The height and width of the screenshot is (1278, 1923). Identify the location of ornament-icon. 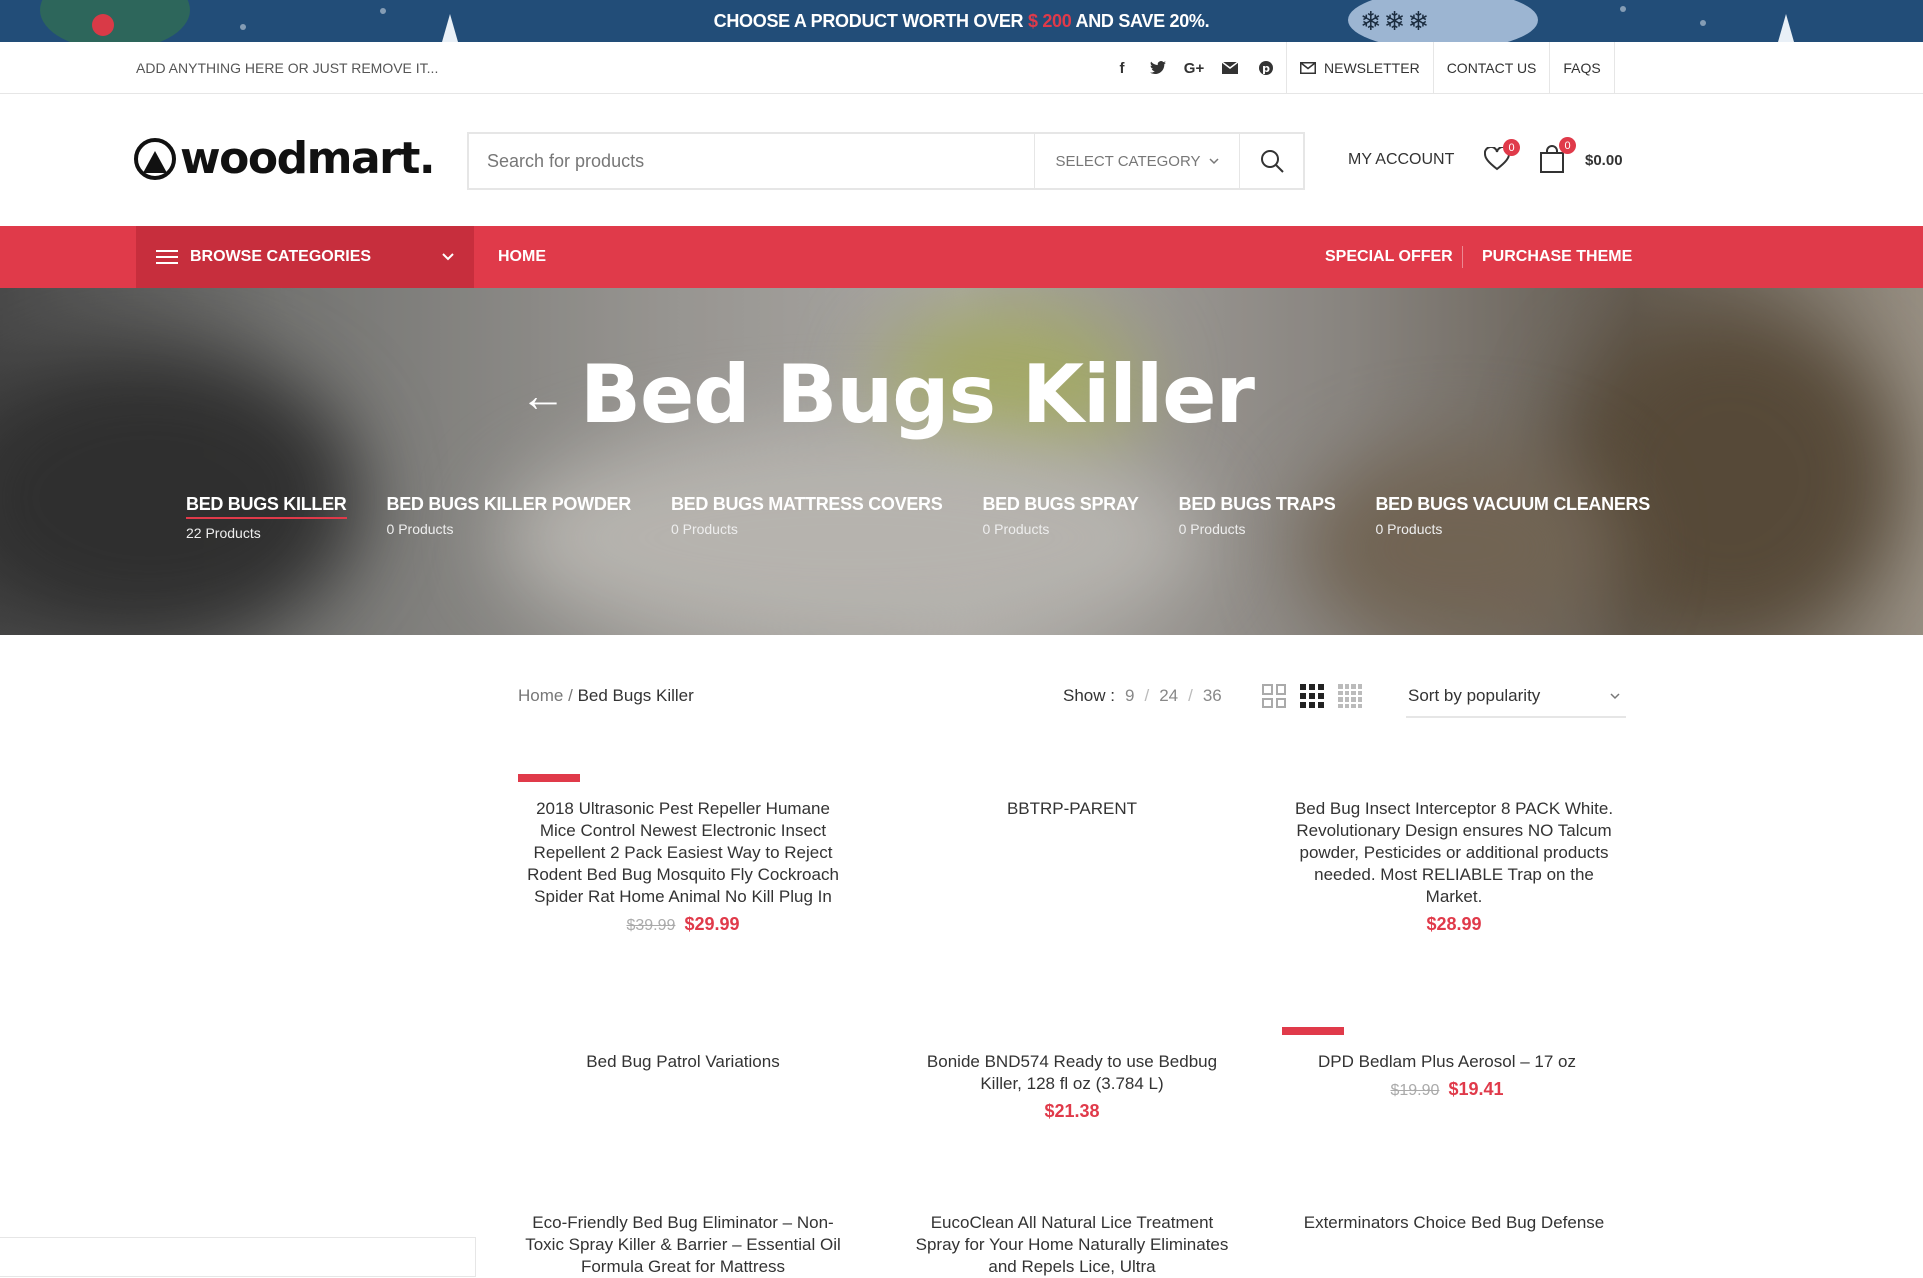
(103, 25).